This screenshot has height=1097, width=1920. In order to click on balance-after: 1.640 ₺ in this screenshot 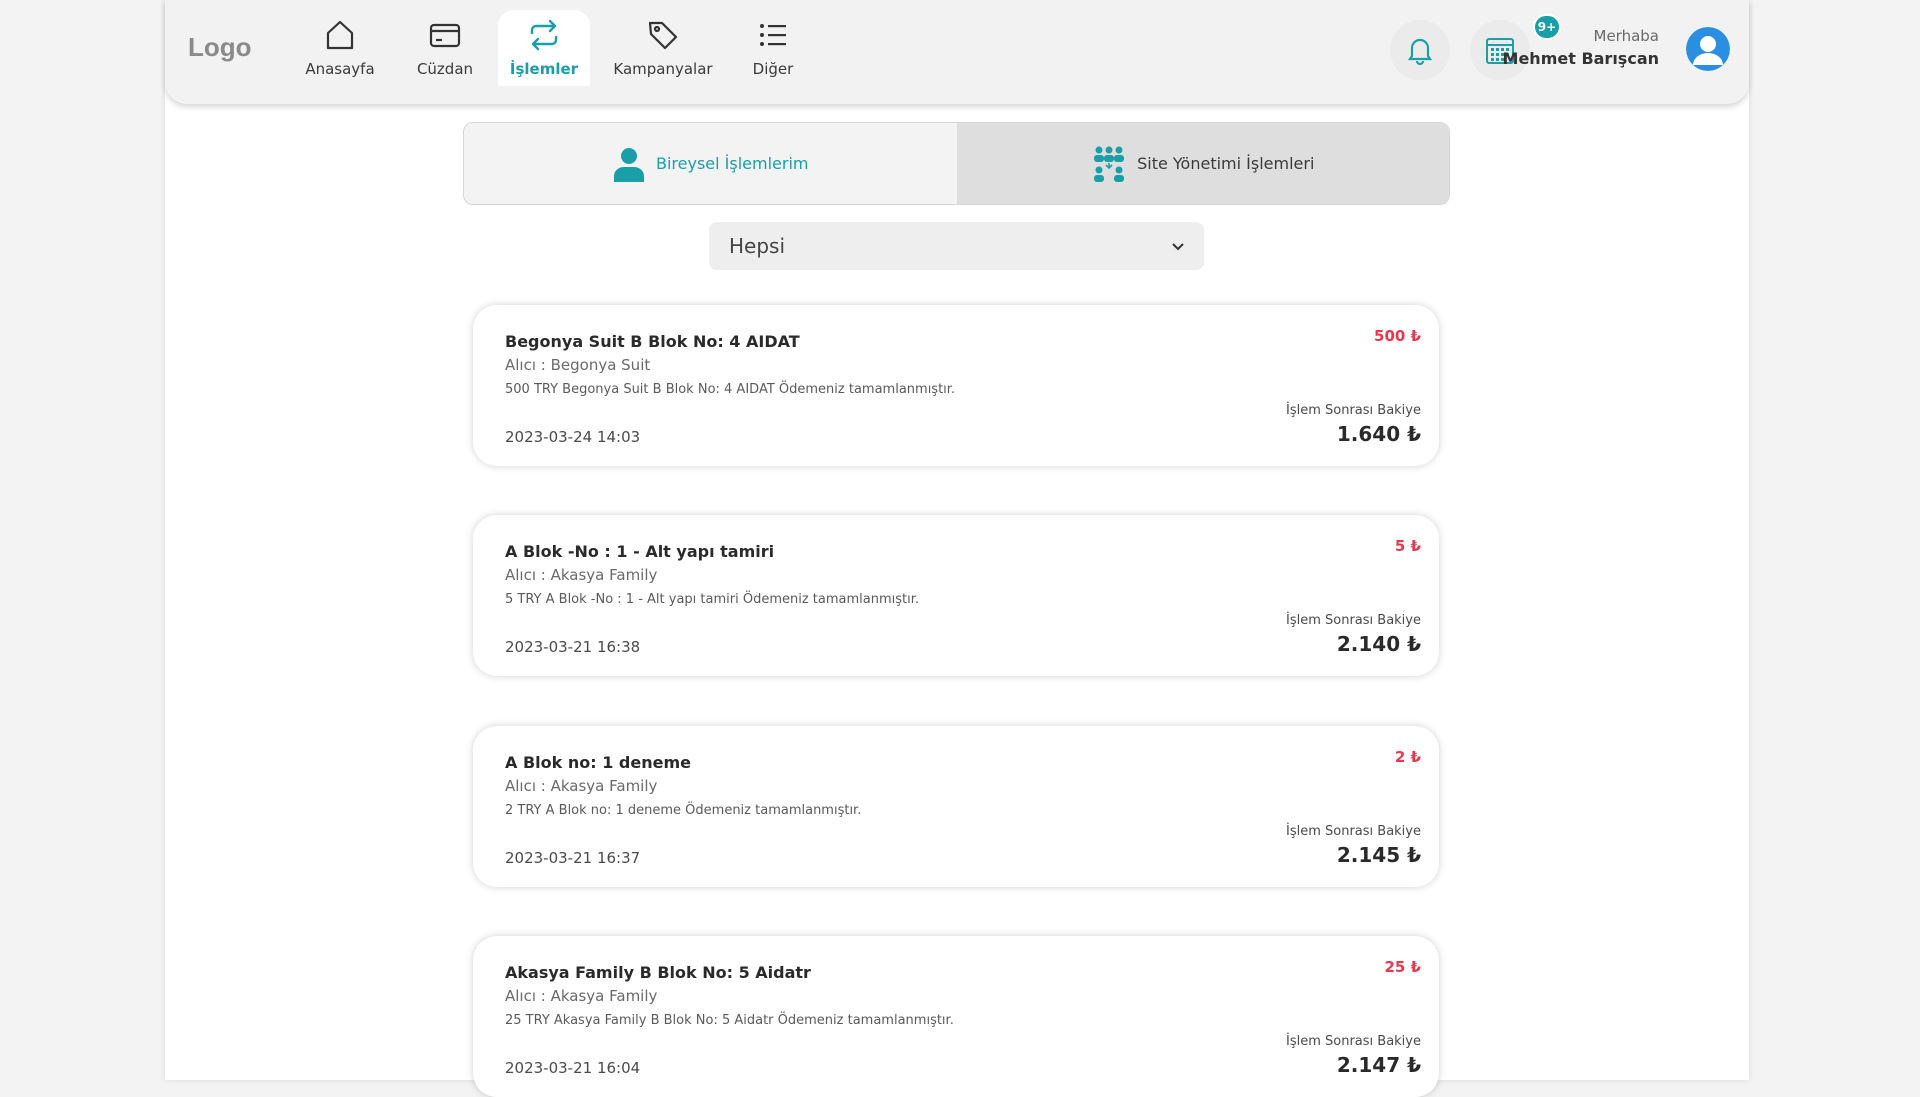, I will do `click(1378, 434)`.